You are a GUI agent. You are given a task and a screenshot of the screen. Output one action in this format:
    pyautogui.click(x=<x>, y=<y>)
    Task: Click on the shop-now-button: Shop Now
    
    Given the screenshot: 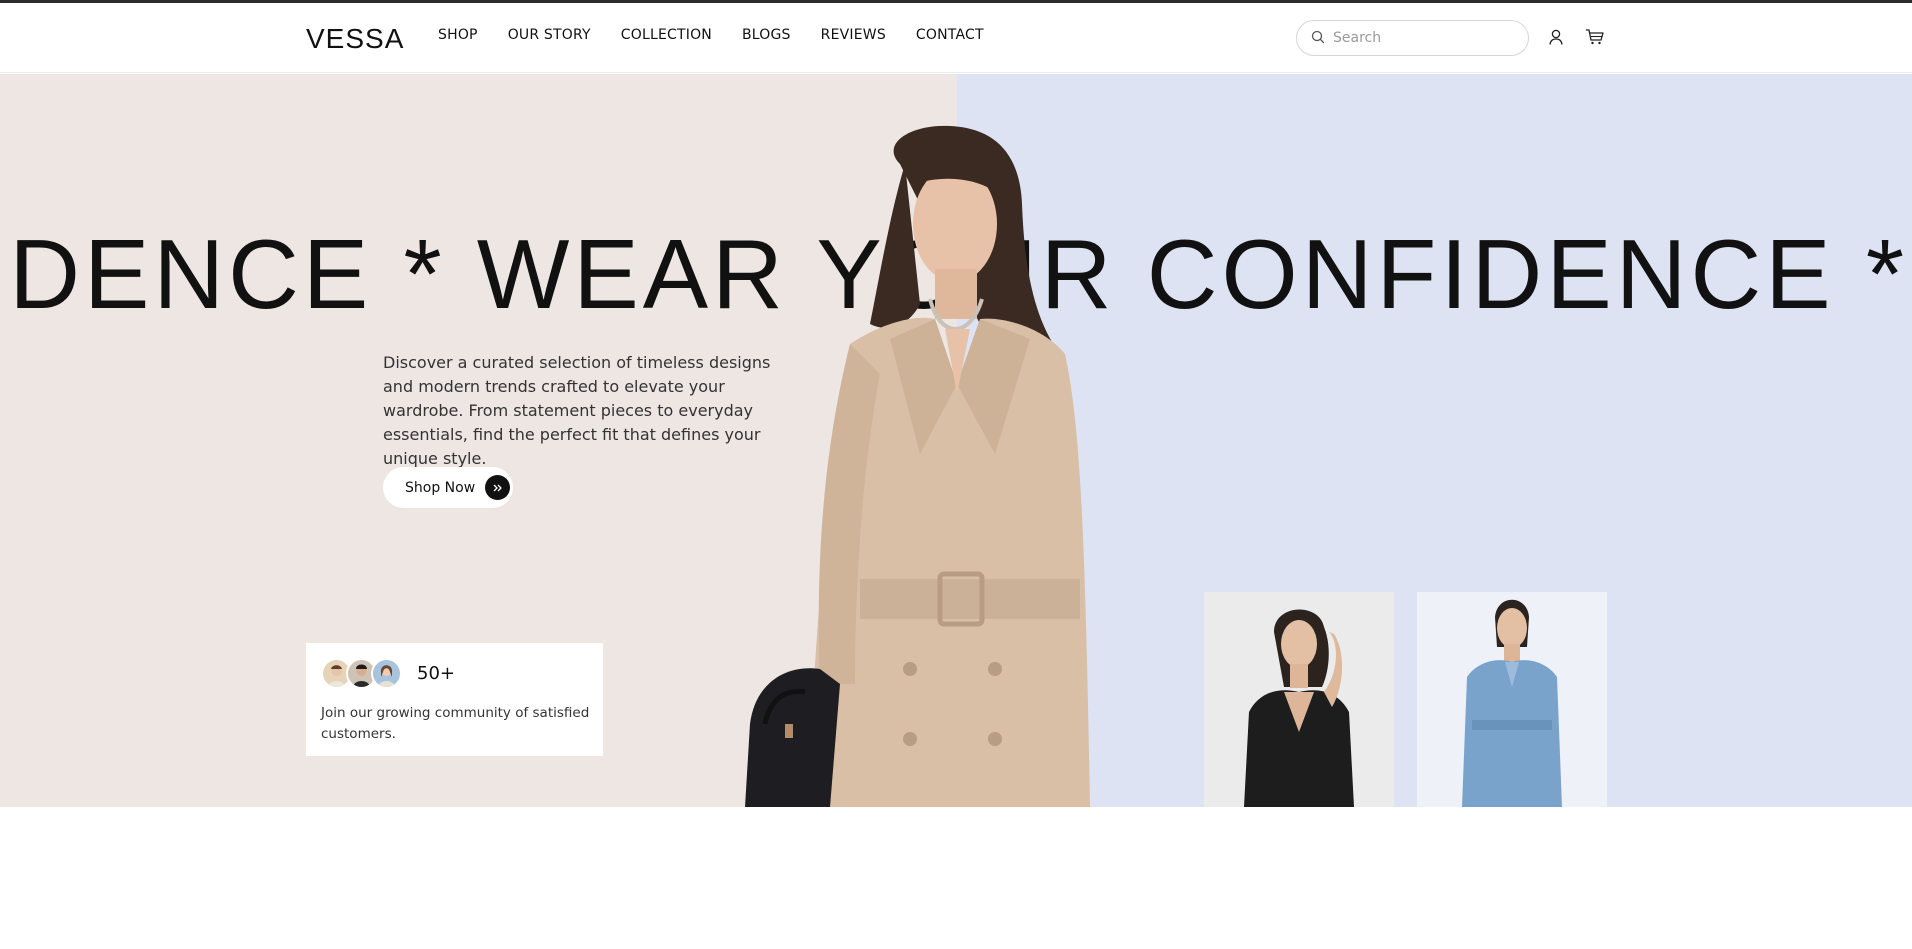 What is the action you would take?
    pyautogui.click(x=448, y=487)
    